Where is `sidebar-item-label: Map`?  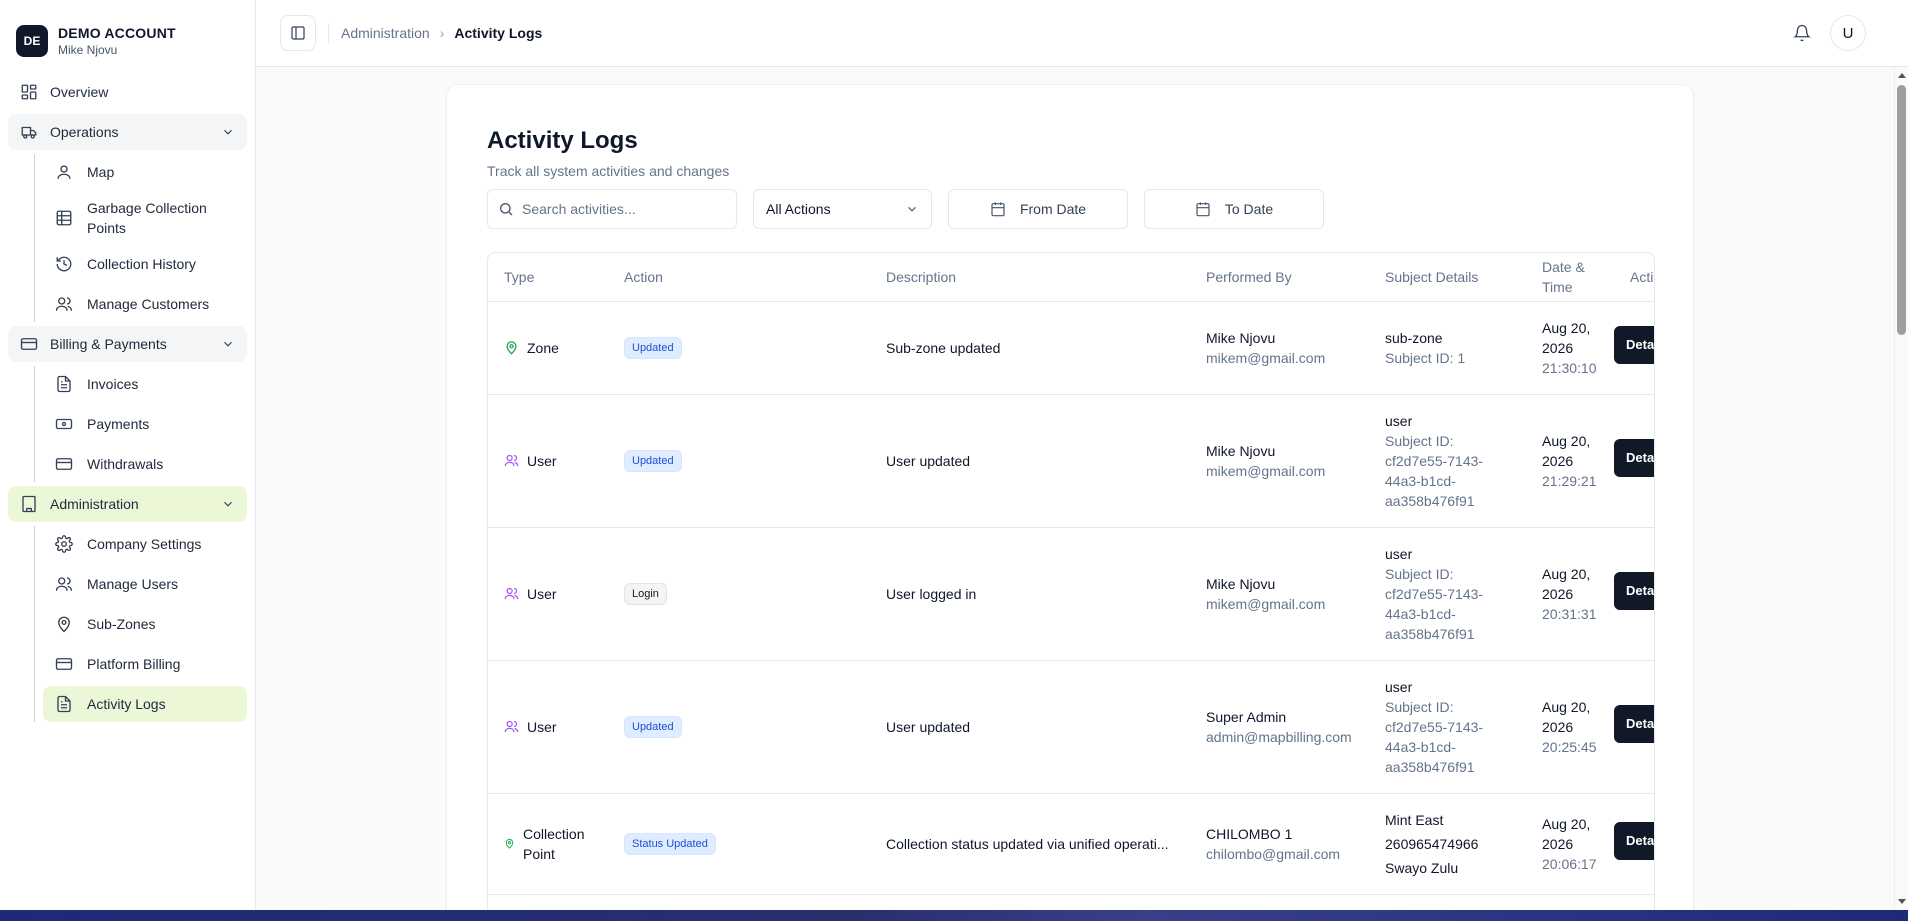
sidebar-item-label: Map is located at coordinates (101, 172).